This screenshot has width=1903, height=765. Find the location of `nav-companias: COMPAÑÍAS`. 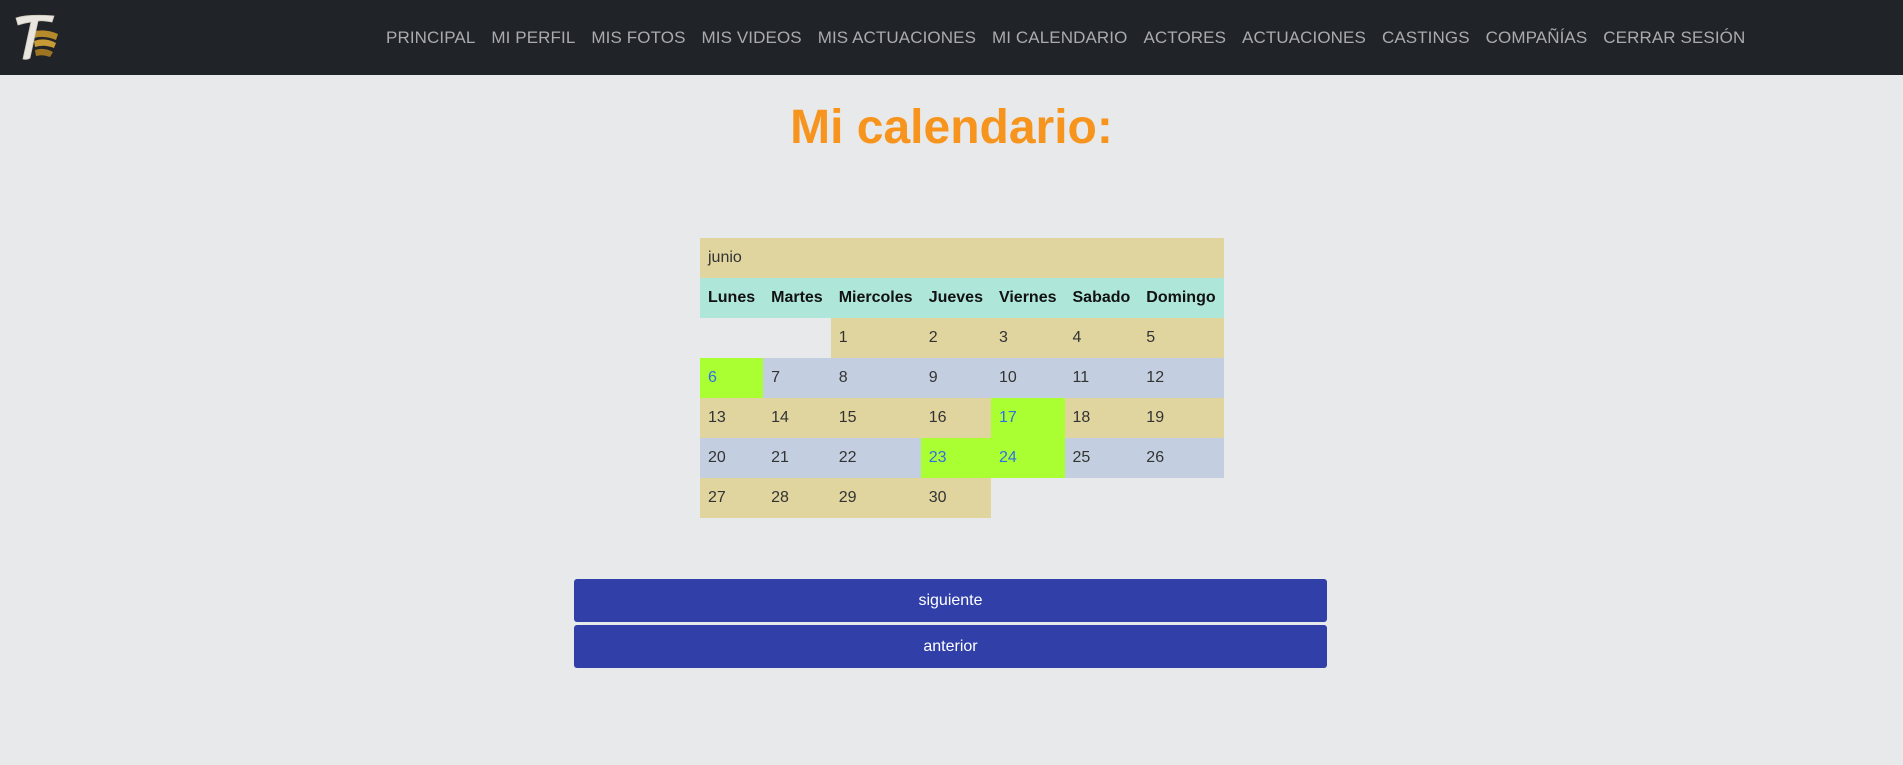

nav-companias: COMPAÑÍAS is located at coordinates (1537, 38).